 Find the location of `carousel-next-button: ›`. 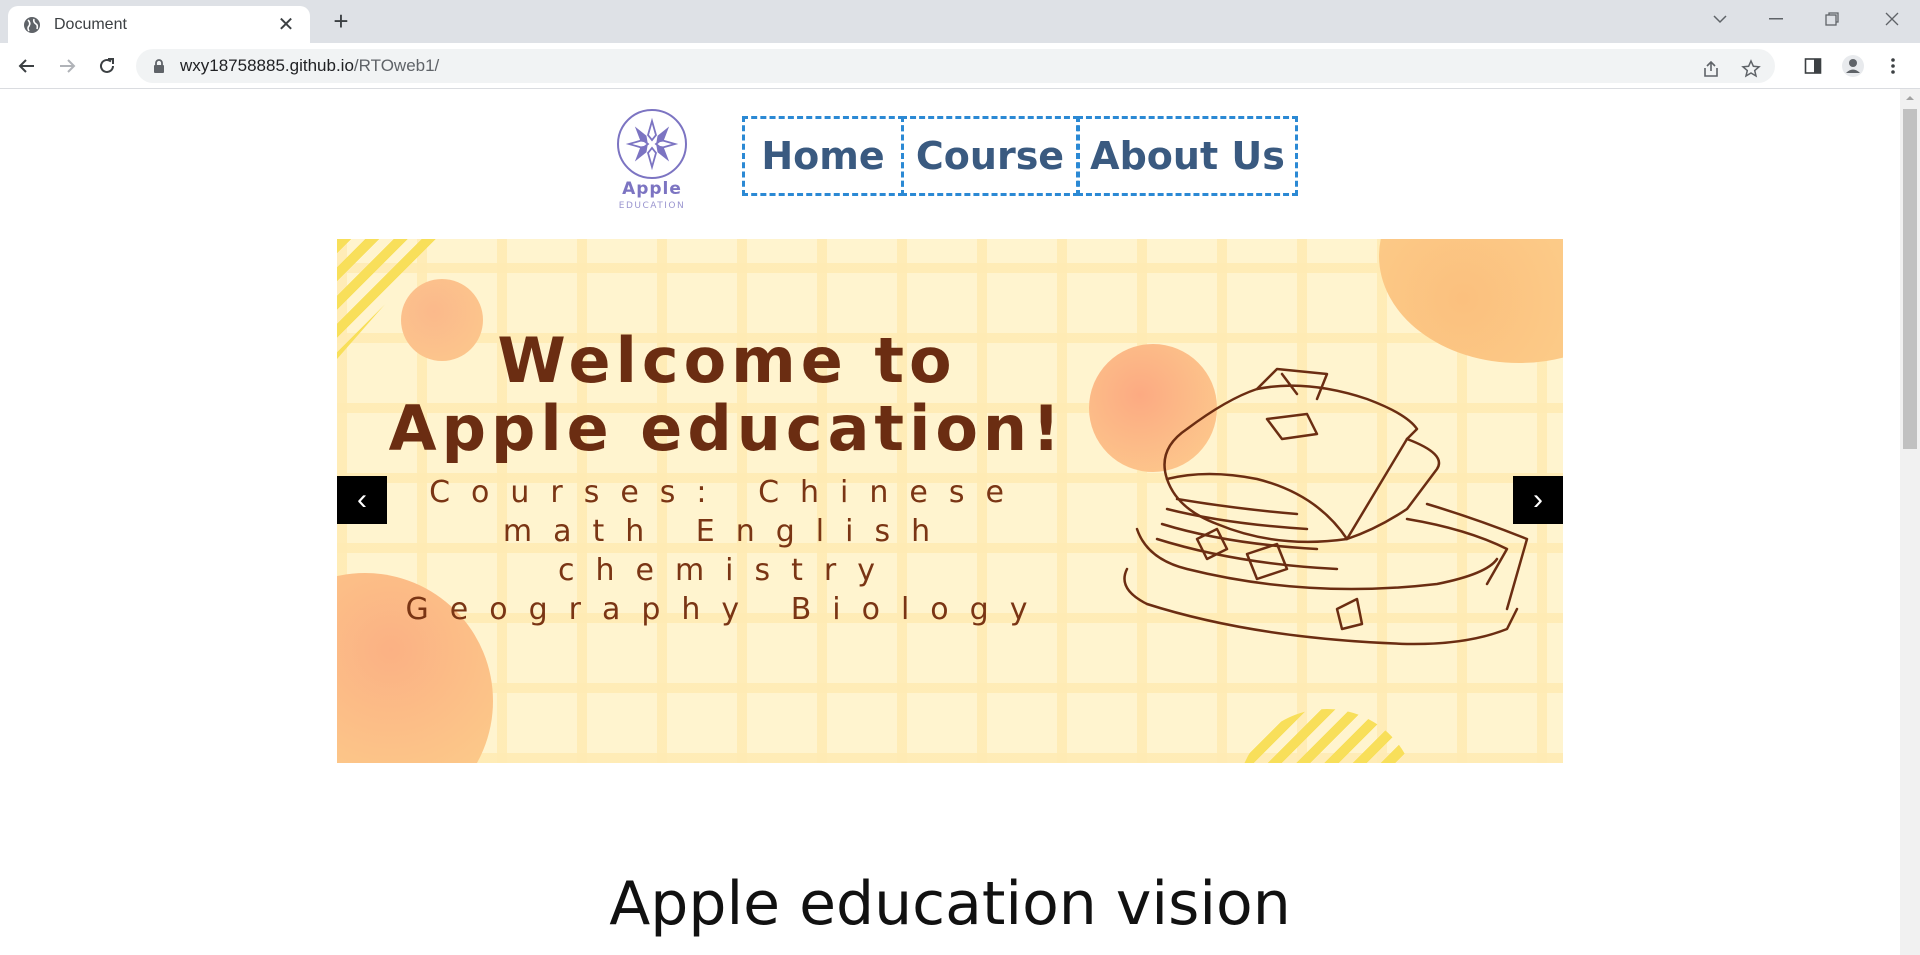

carousel-next-button: › is located at coordinates (1538, 500).